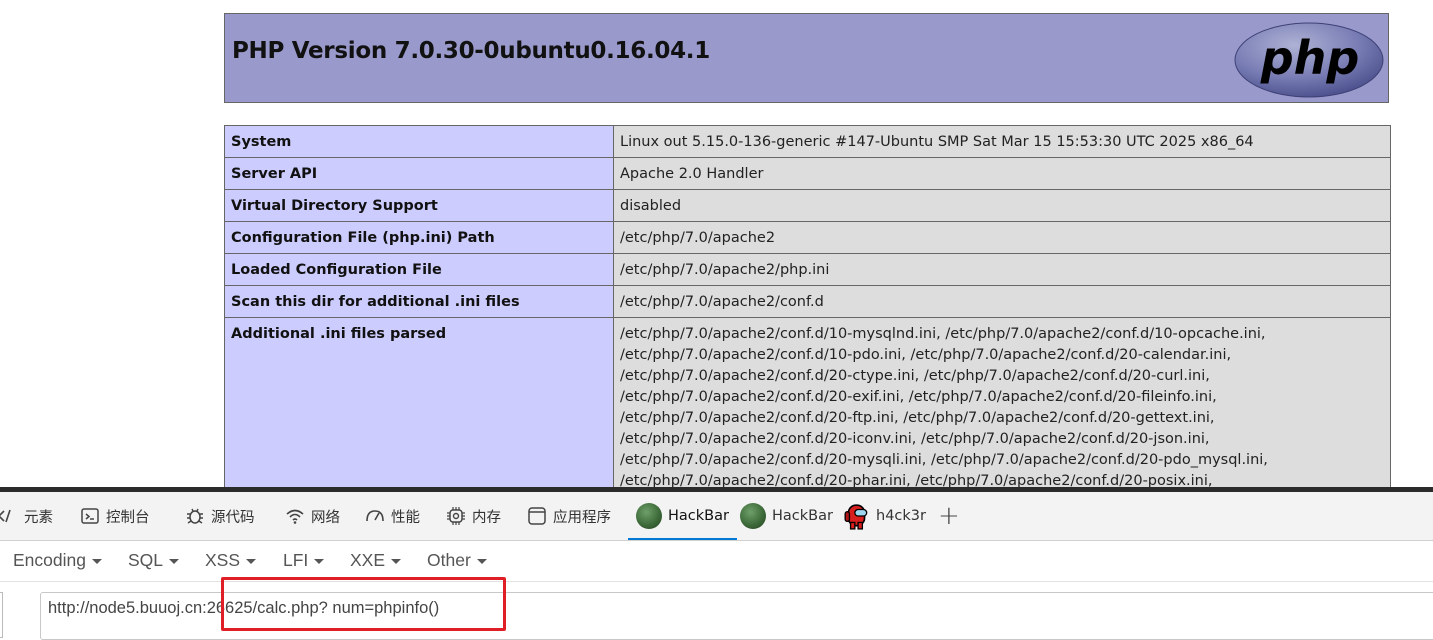 The height and width of the screenshot is (640, 1433). I want to click on menu-xss: XSS, so click(231, 560).